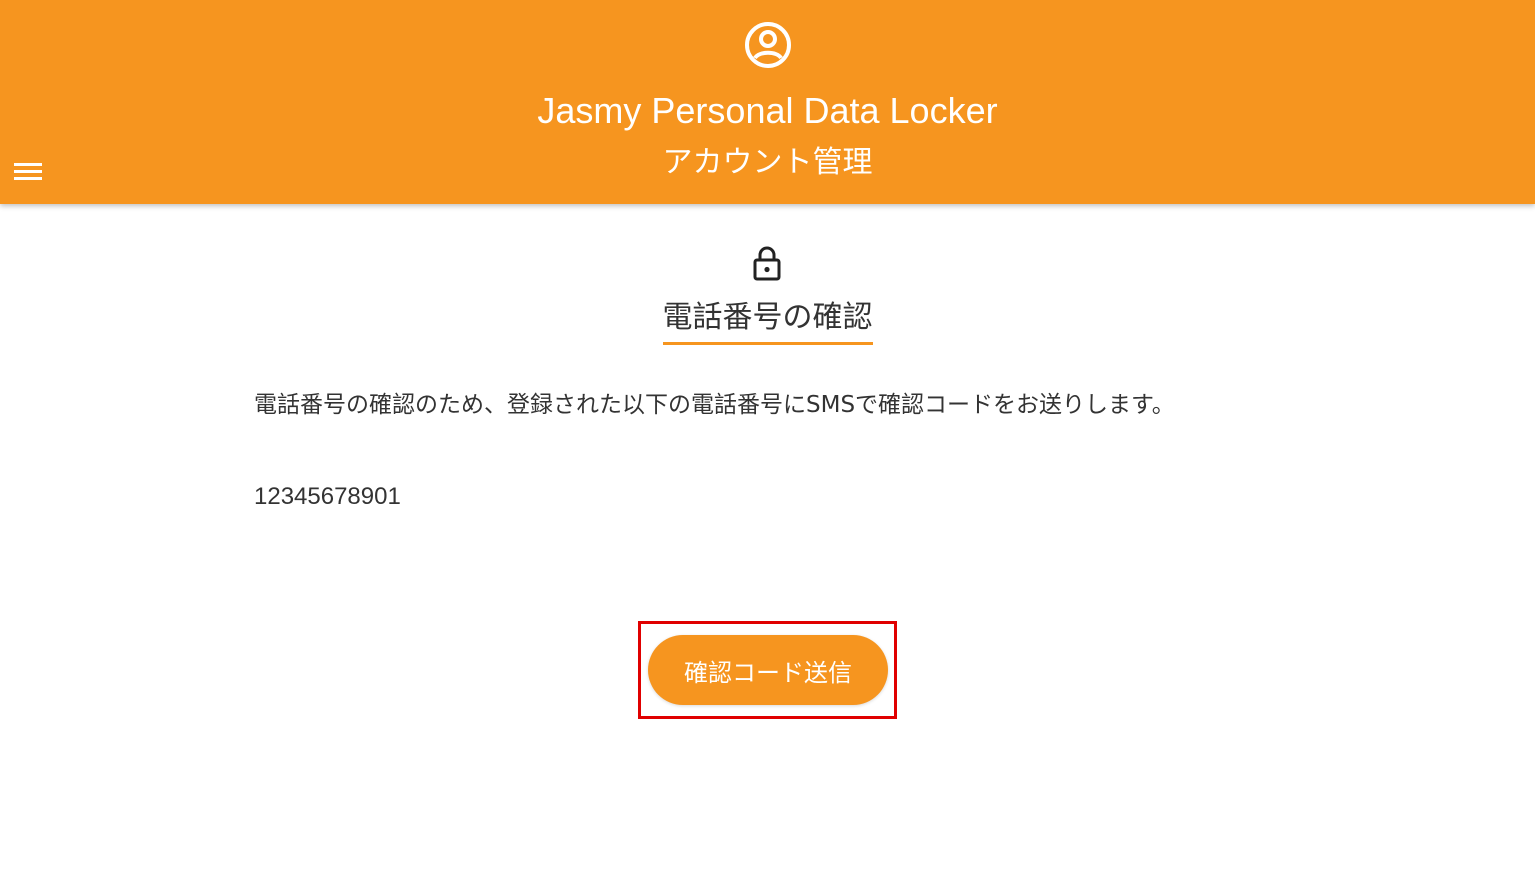  I want to click on section-title: 電話番号の確認, so click(767, 320).